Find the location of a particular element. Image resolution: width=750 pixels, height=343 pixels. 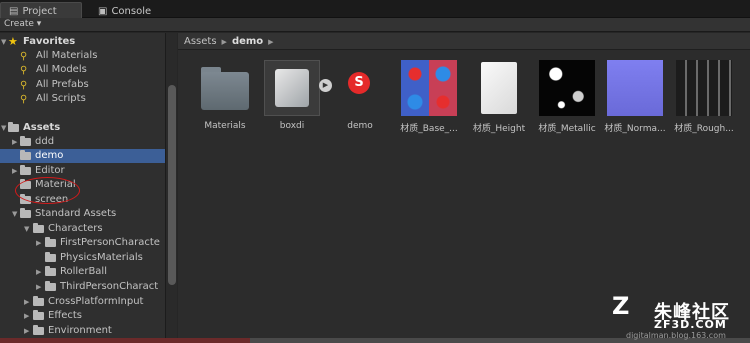

watermark-en: ZF3D.COM is located at coordinates (690, 324).